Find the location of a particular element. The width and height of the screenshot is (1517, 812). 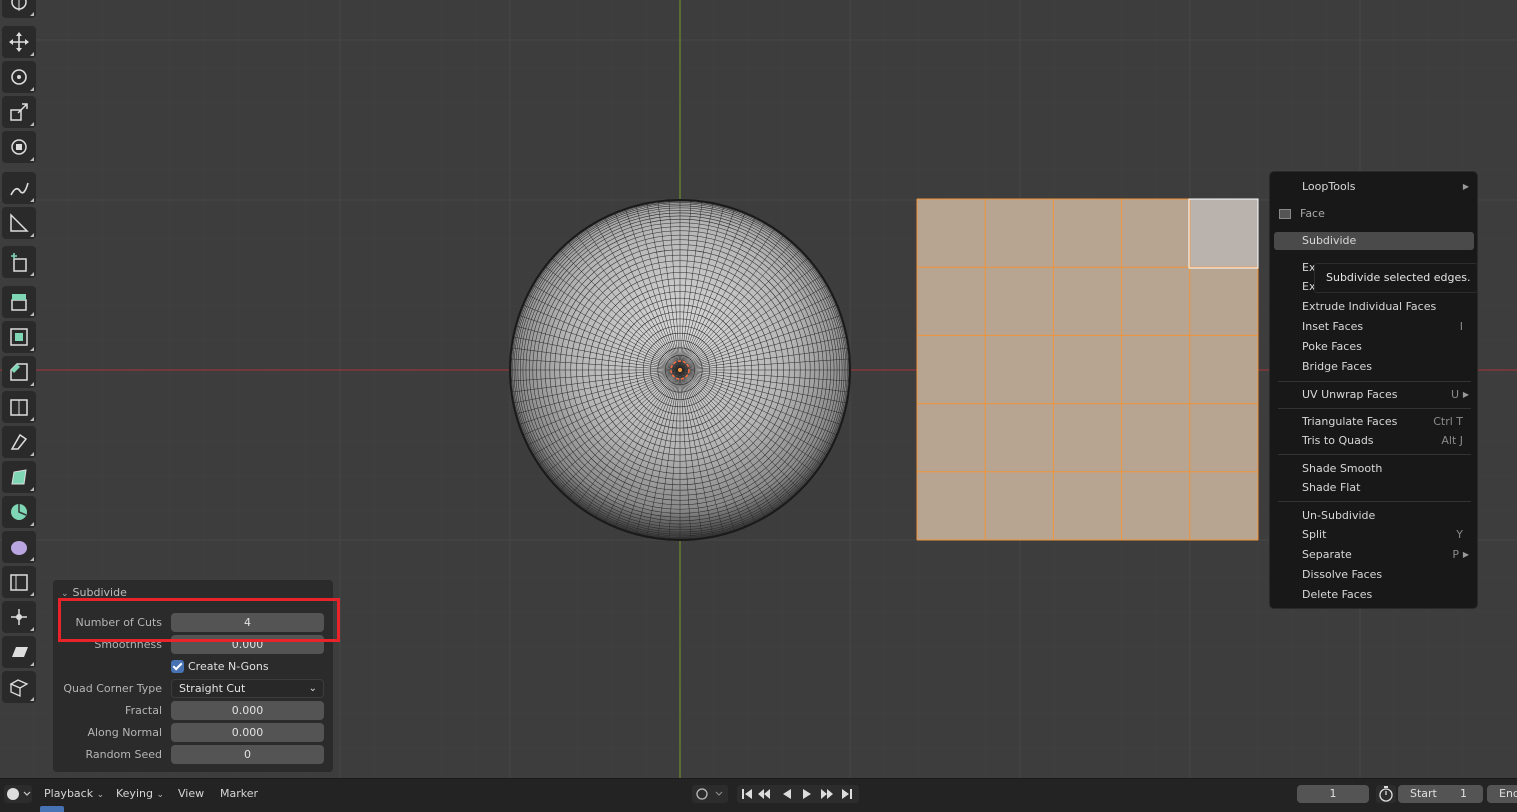

editor-type-button is located at coordinates (18, 794).